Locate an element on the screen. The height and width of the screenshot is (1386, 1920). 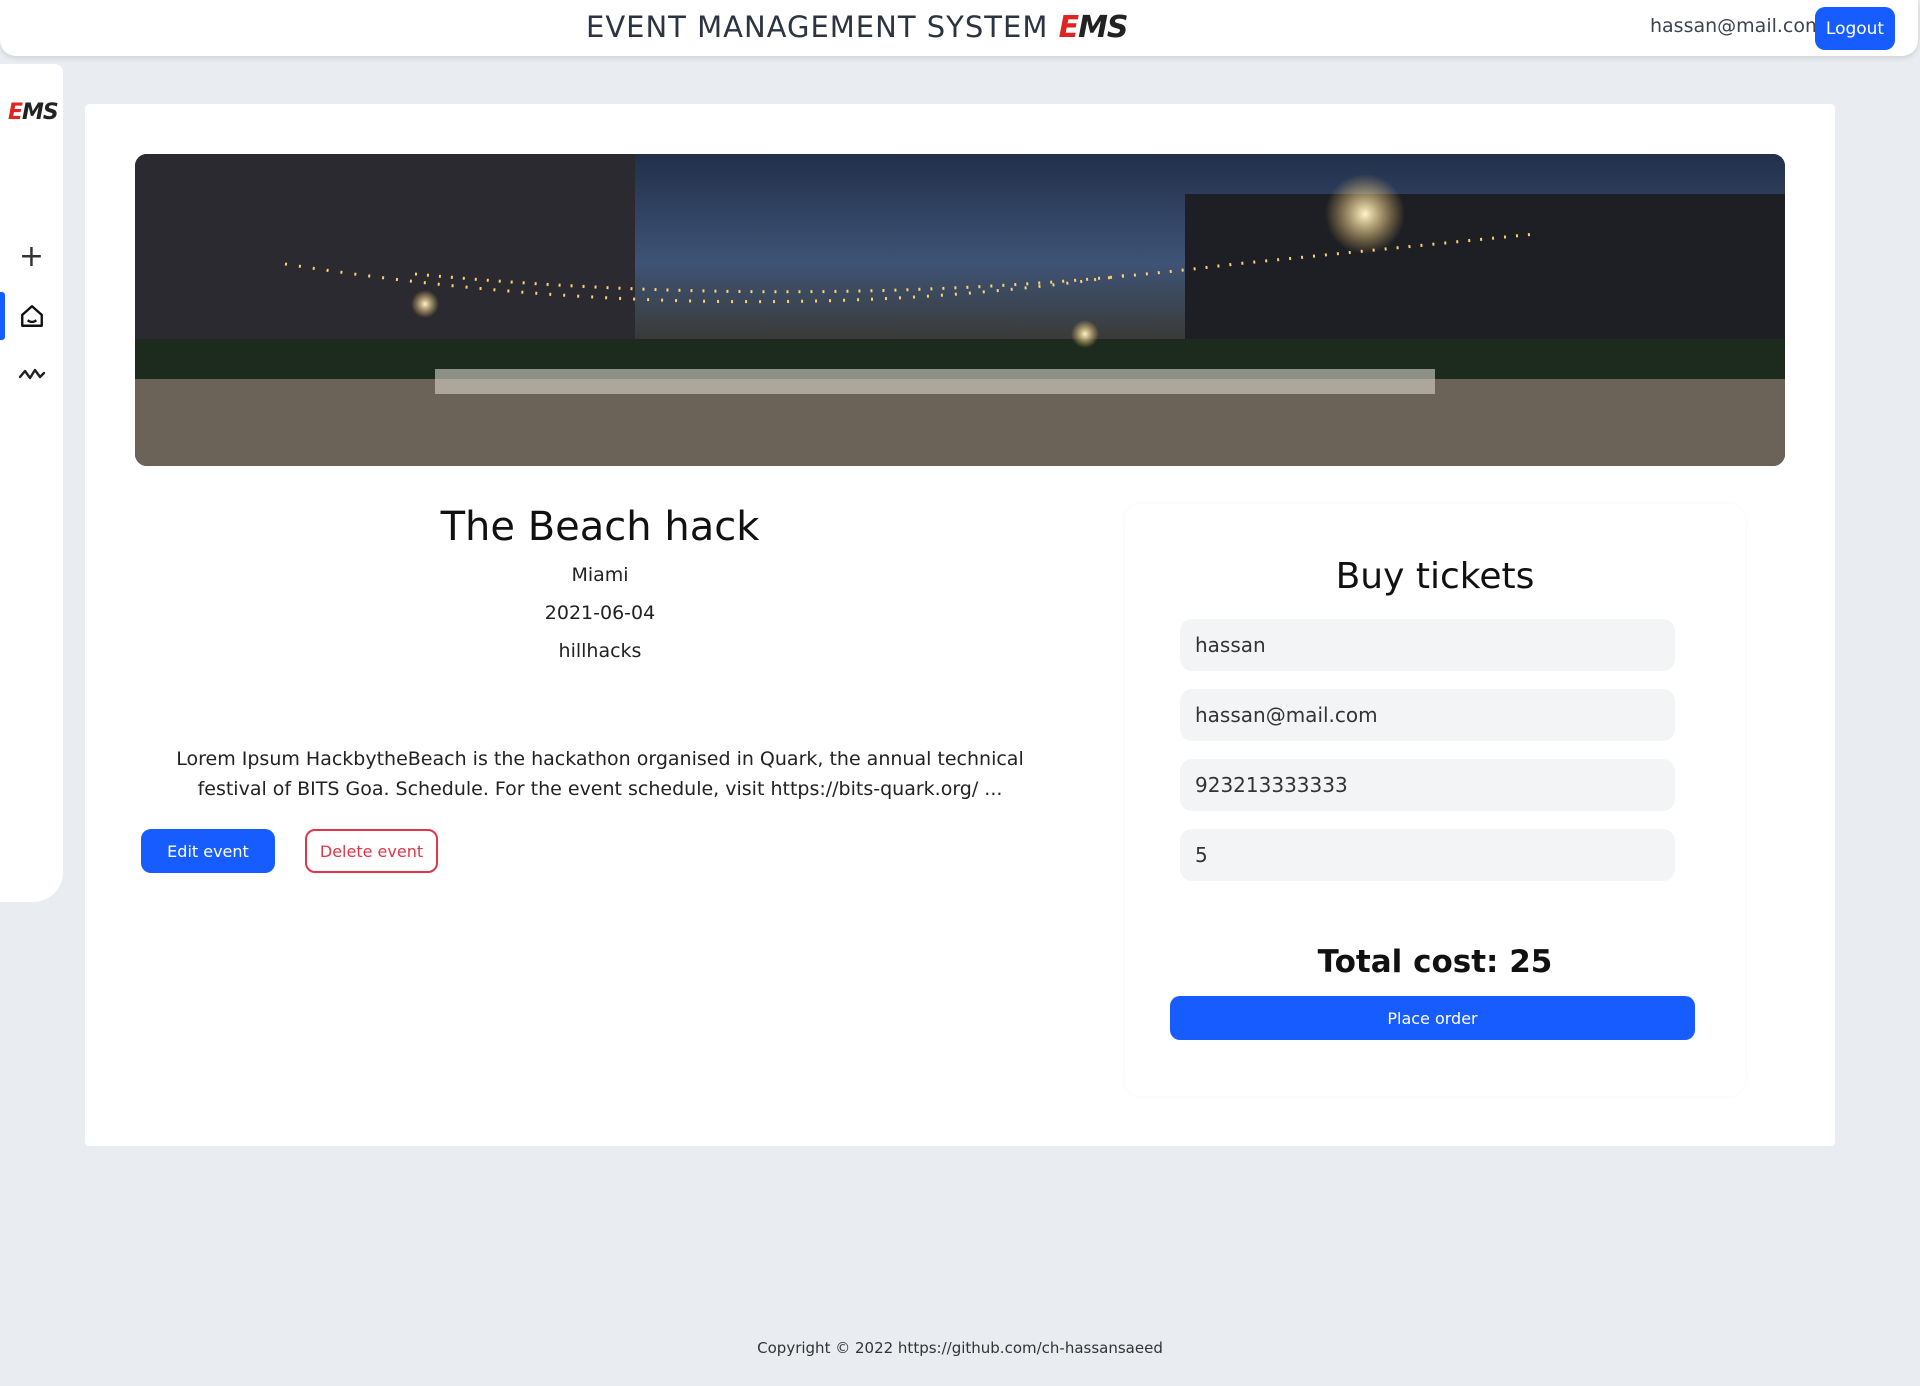
plus-icon: + is located at coordinates (31, 256).